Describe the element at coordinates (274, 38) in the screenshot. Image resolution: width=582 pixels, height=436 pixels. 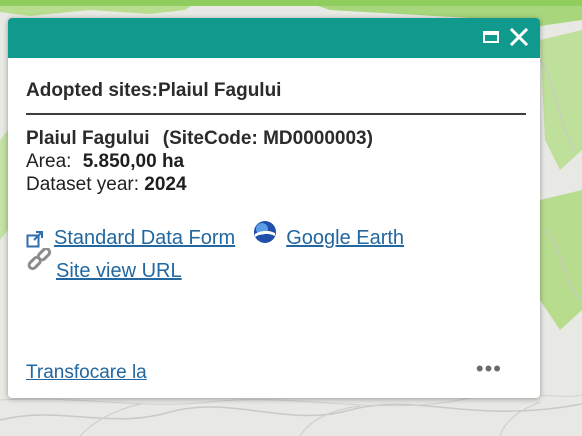
I see `popup-header` at that location.